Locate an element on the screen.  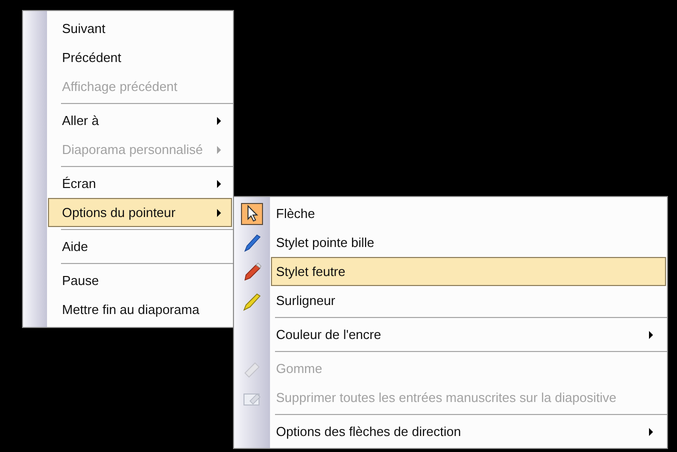
menu-item: Pause is located at coordinates (140, 280).